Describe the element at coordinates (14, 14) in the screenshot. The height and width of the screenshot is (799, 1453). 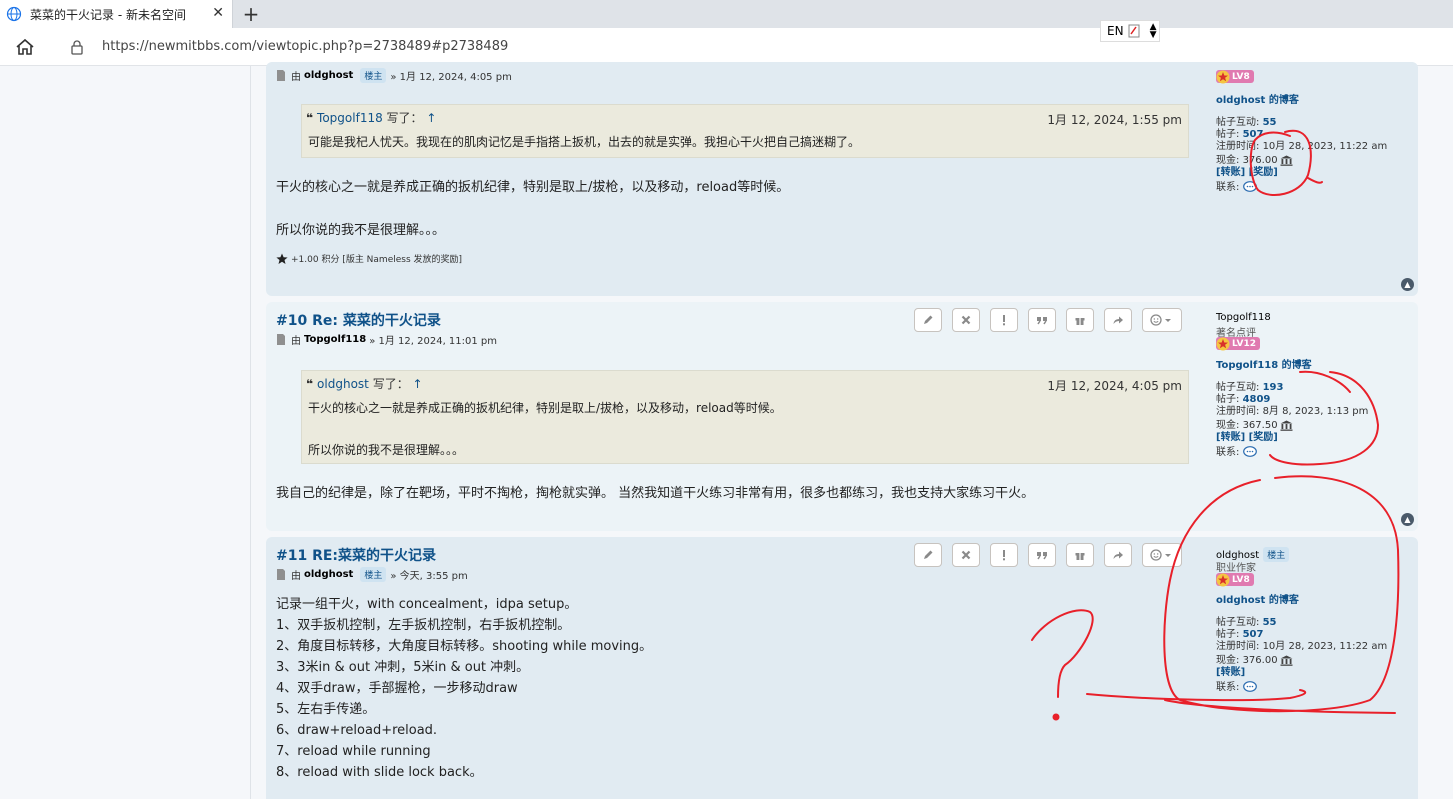
I see `globe-icon` at that location.